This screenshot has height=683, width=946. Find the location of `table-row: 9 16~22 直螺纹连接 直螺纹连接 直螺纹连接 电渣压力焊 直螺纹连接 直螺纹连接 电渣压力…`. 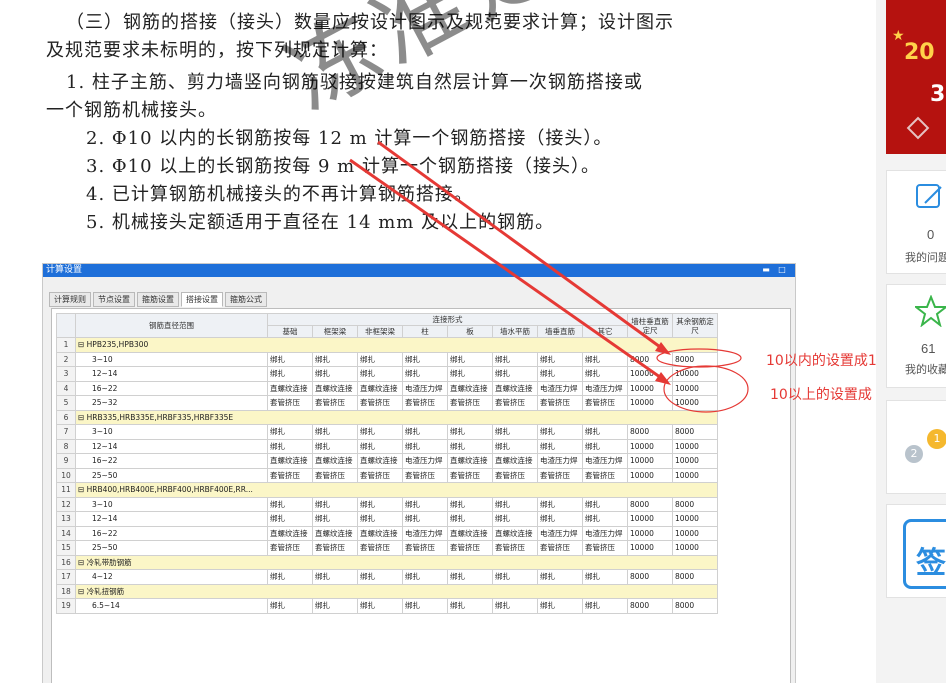

table-row: 9 16~22 直螺纹连接 直螺纹连接 直螺纹连接 电渣压力焊 直螺纹连接 直螺纹连接 电渣压力… is located at coordinates (387, 461).